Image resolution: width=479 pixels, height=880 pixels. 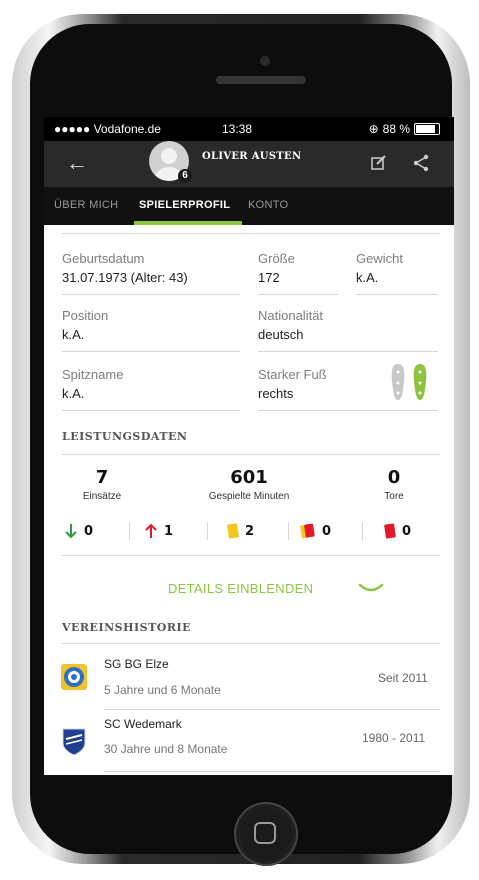 What do you see at coordinates (281, 334) in the screenshot?
I see `nationality-value: deutsch` at bounding box center [281, 334].